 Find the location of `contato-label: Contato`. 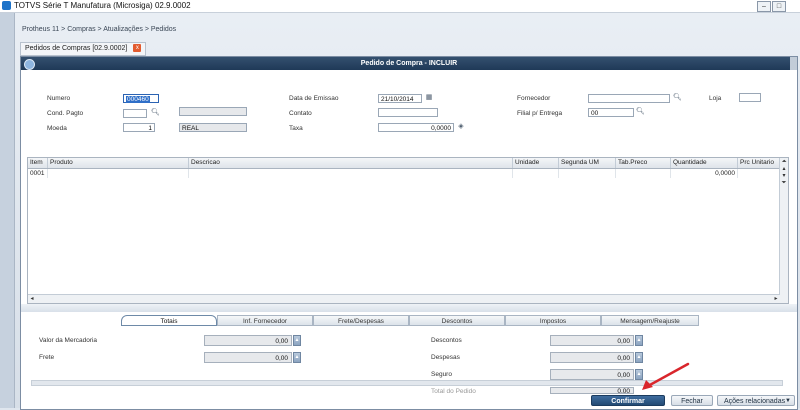

contato-label: Contato is located at coordinates (300, 113).